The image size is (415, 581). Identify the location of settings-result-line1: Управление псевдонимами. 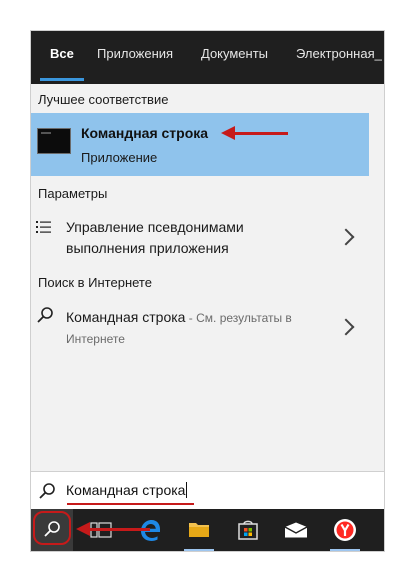
(155, 227).